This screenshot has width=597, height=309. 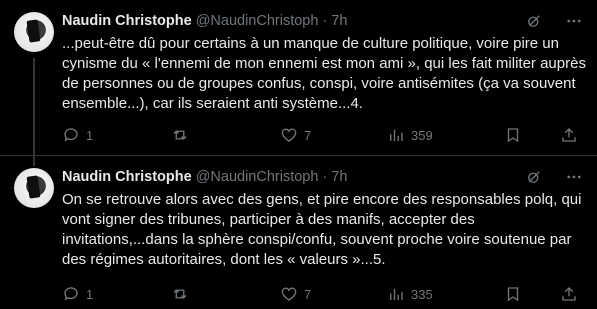 What do you see at coordinates (410, 135) in the screenshot?
I see `views-button: 359` at bounding box center [410, 135].